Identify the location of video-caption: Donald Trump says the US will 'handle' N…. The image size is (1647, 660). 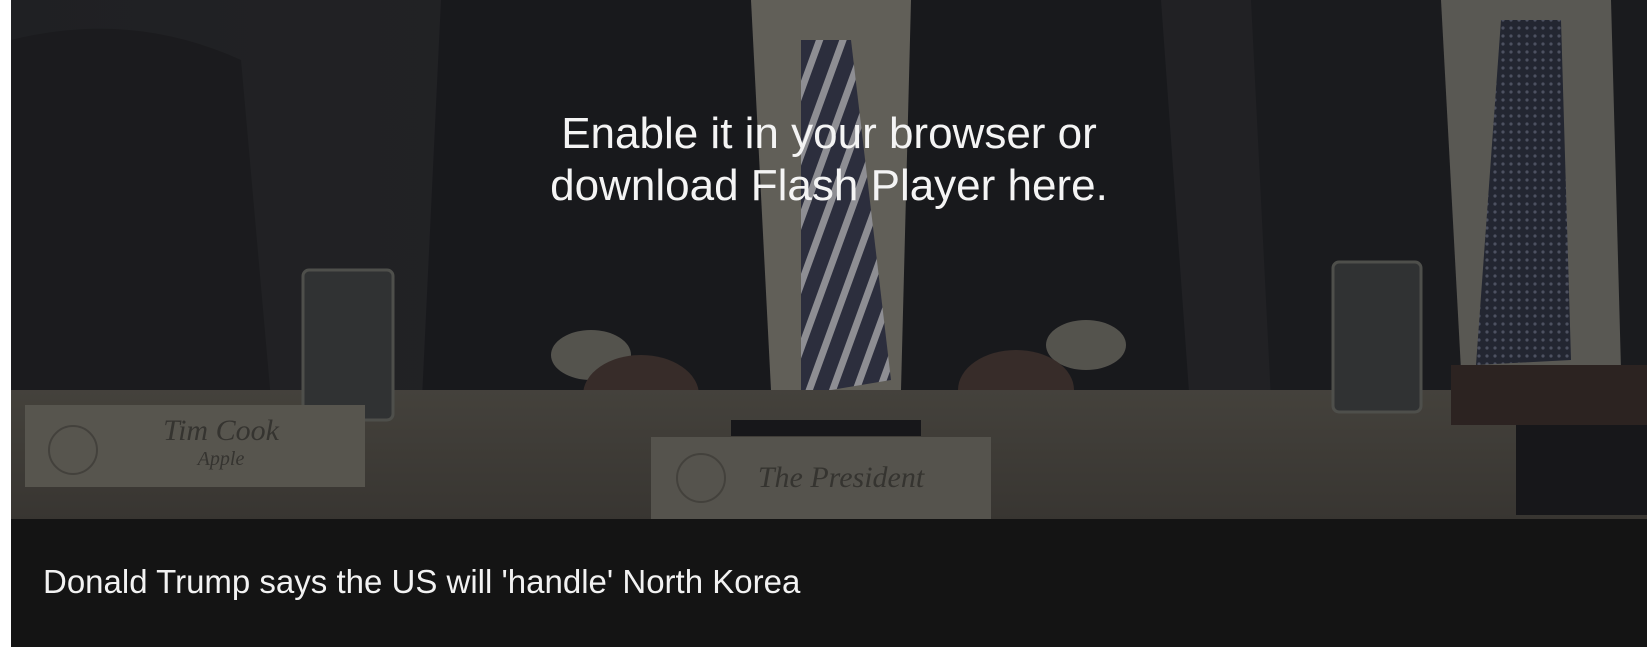
(422, 581).